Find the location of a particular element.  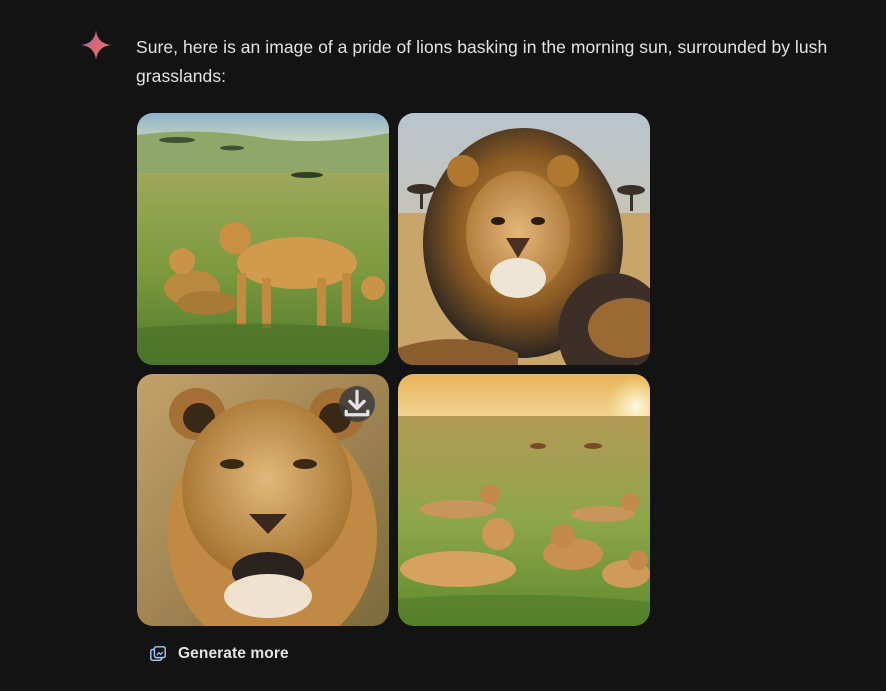

generate-more-button: Generate more is located at coordinates (218, 654).